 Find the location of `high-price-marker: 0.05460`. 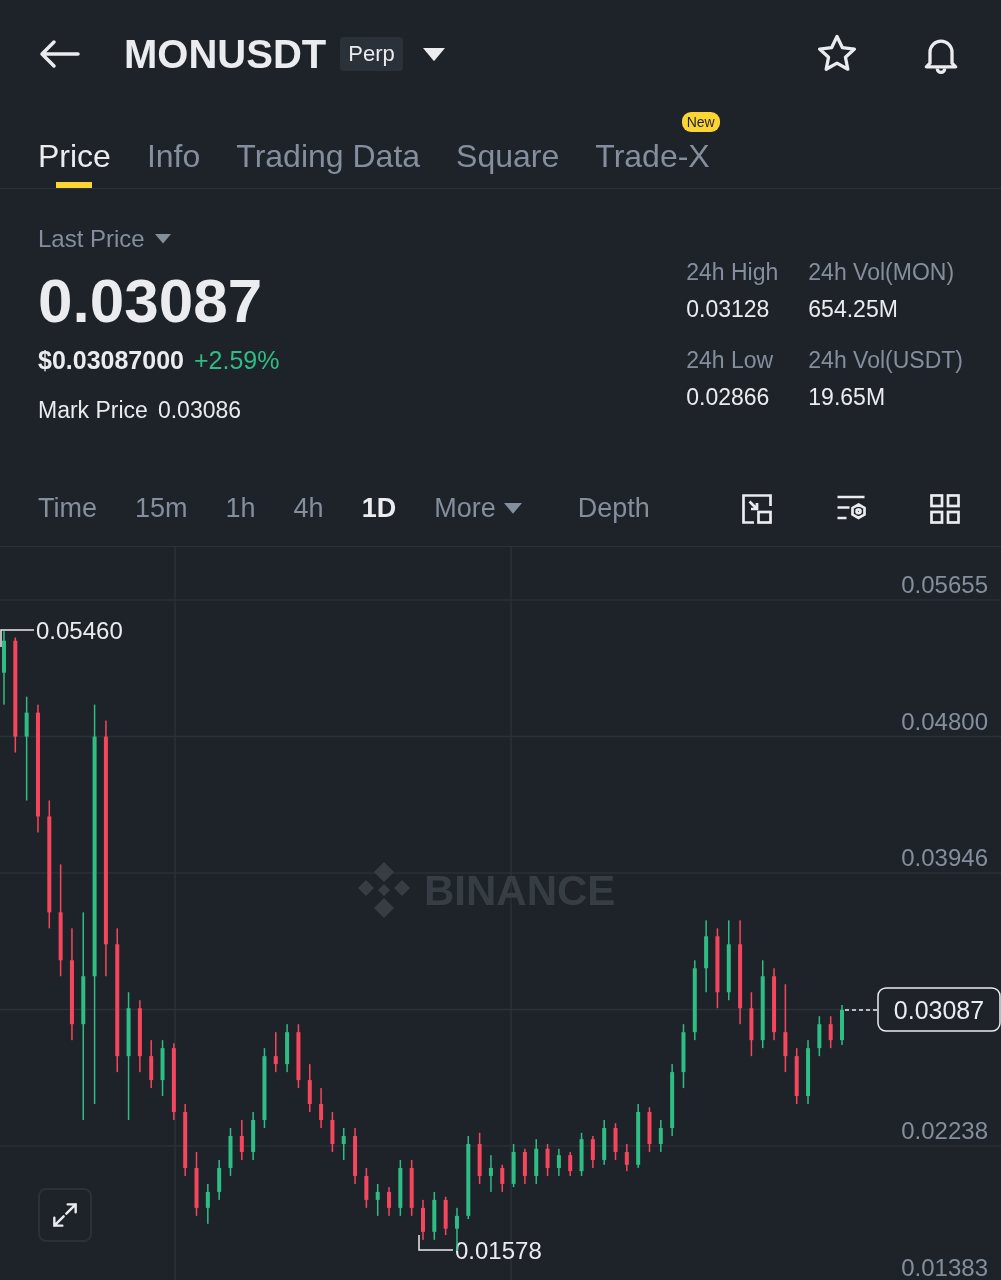

high-price-marker: 0.05460 is located at coordinates (79, 630).